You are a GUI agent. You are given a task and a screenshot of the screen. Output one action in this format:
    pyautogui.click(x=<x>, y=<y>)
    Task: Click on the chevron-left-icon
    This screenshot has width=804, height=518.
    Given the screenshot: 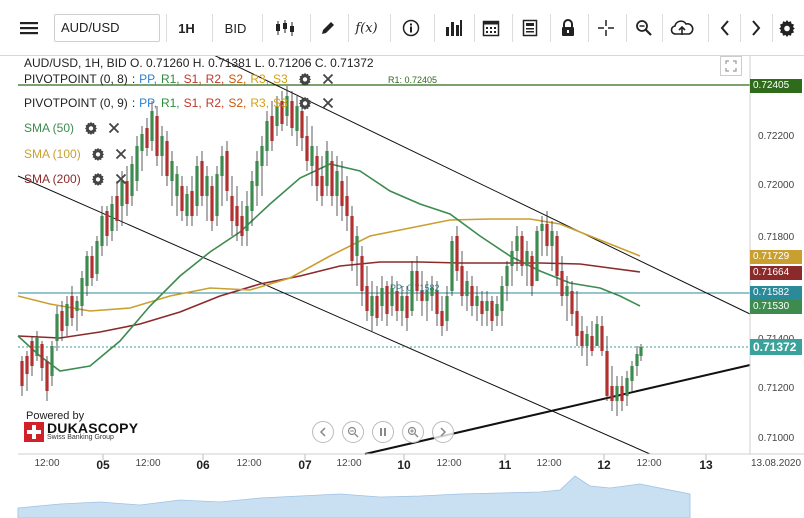 What is the action you would take?
    pyautogui.click(x=323, y=432)
    